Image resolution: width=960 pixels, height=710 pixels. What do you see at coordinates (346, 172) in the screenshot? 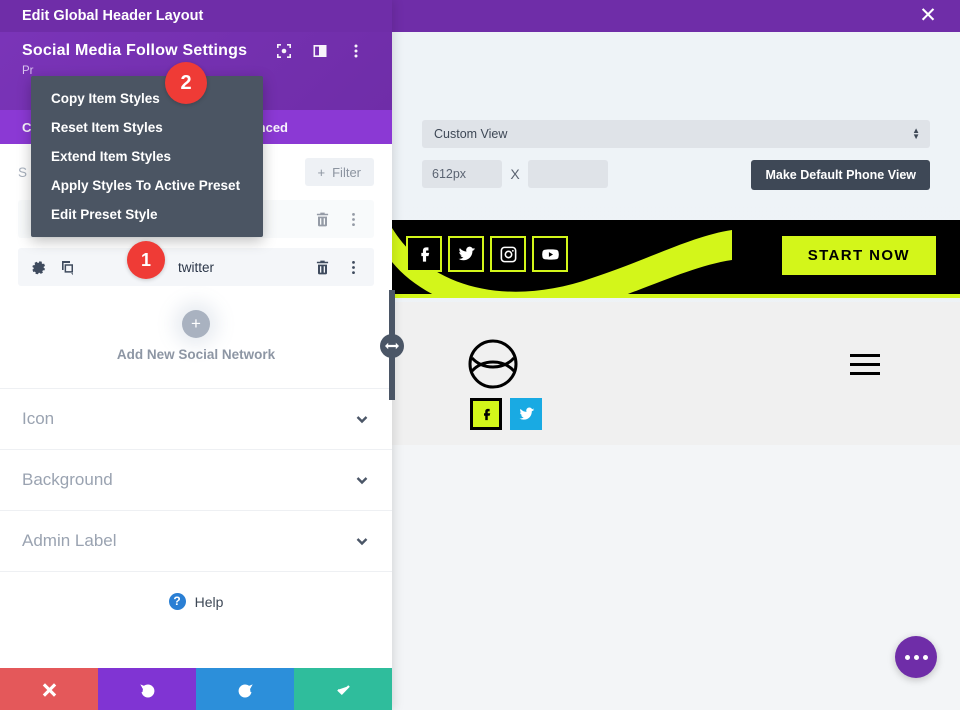
I see `filter-label: Filter` at bounding box center [346, 172].